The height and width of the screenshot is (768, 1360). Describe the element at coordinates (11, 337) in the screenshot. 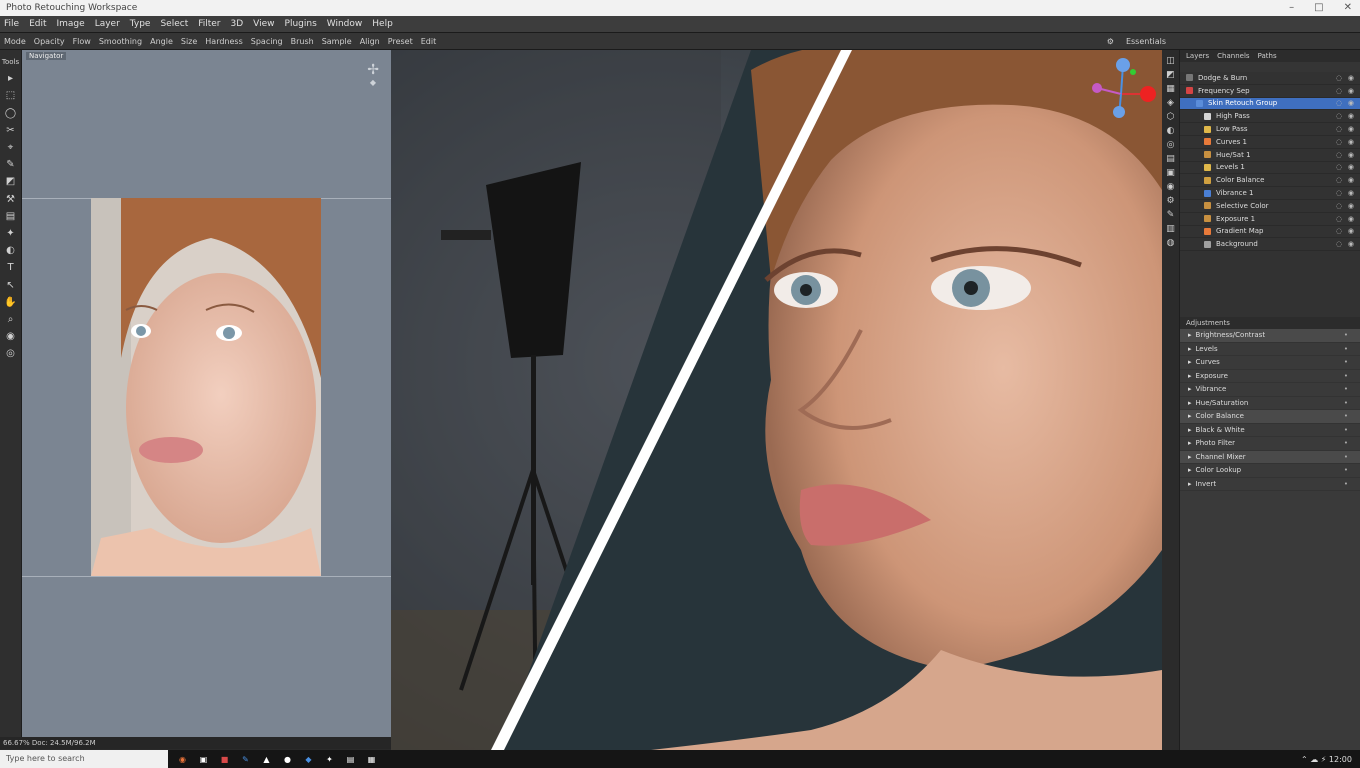

I see `tool-icon-15: ◉` at that location.